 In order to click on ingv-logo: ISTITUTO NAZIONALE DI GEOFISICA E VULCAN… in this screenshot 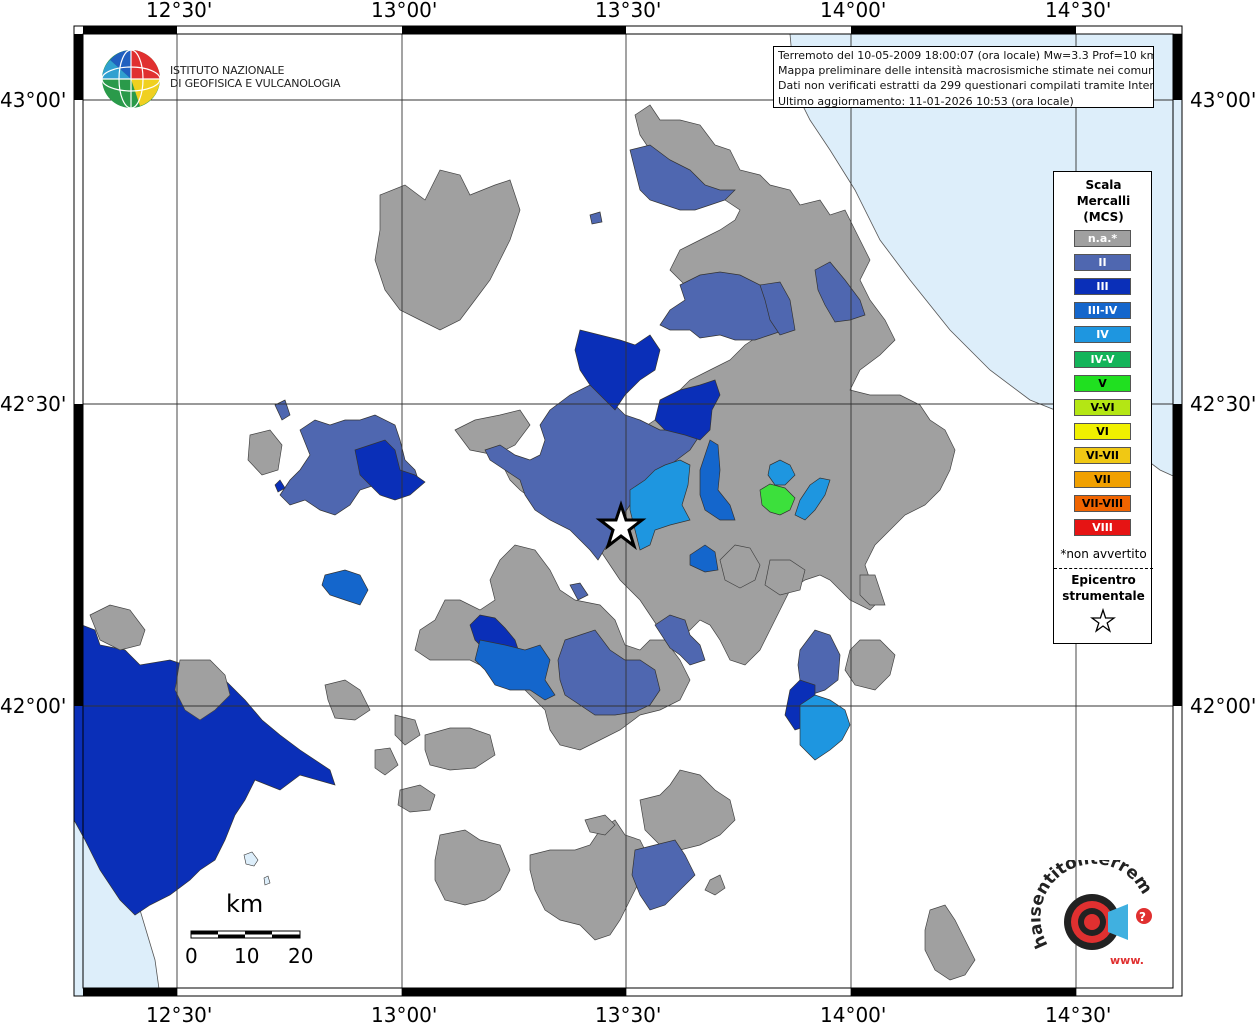, I will do `click(220, 79)`.